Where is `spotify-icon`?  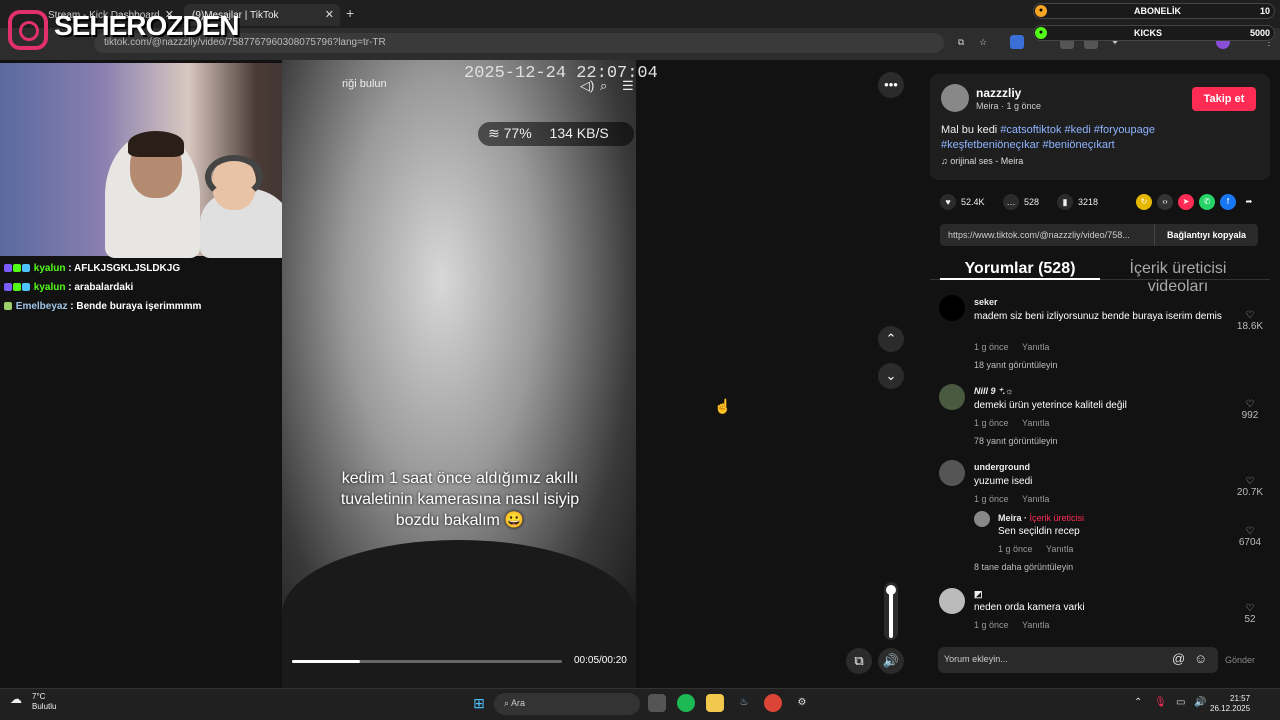
spotify-icon is located at coordinates (686, 703).